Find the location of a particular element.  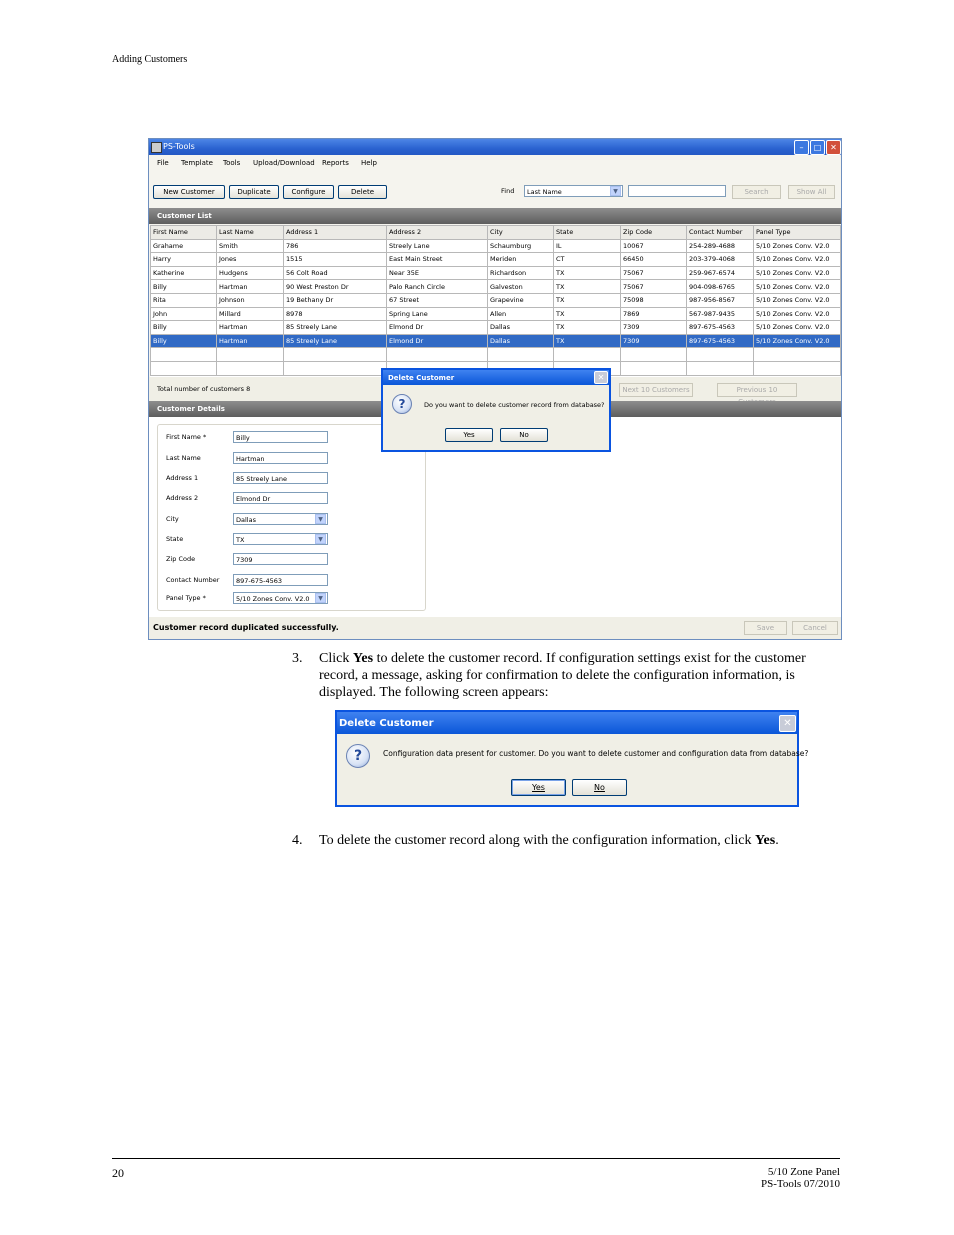

field-dropdown: Dallas ▼ is located at coordinates (280, 519).